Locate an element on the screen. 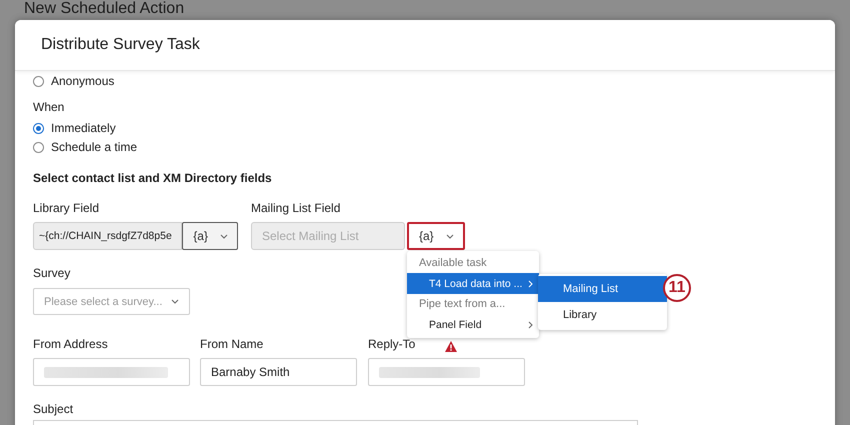 The height and width of the screenshot is (425, 850). radio-label: Anonymous is located at coordinates (82, 81).